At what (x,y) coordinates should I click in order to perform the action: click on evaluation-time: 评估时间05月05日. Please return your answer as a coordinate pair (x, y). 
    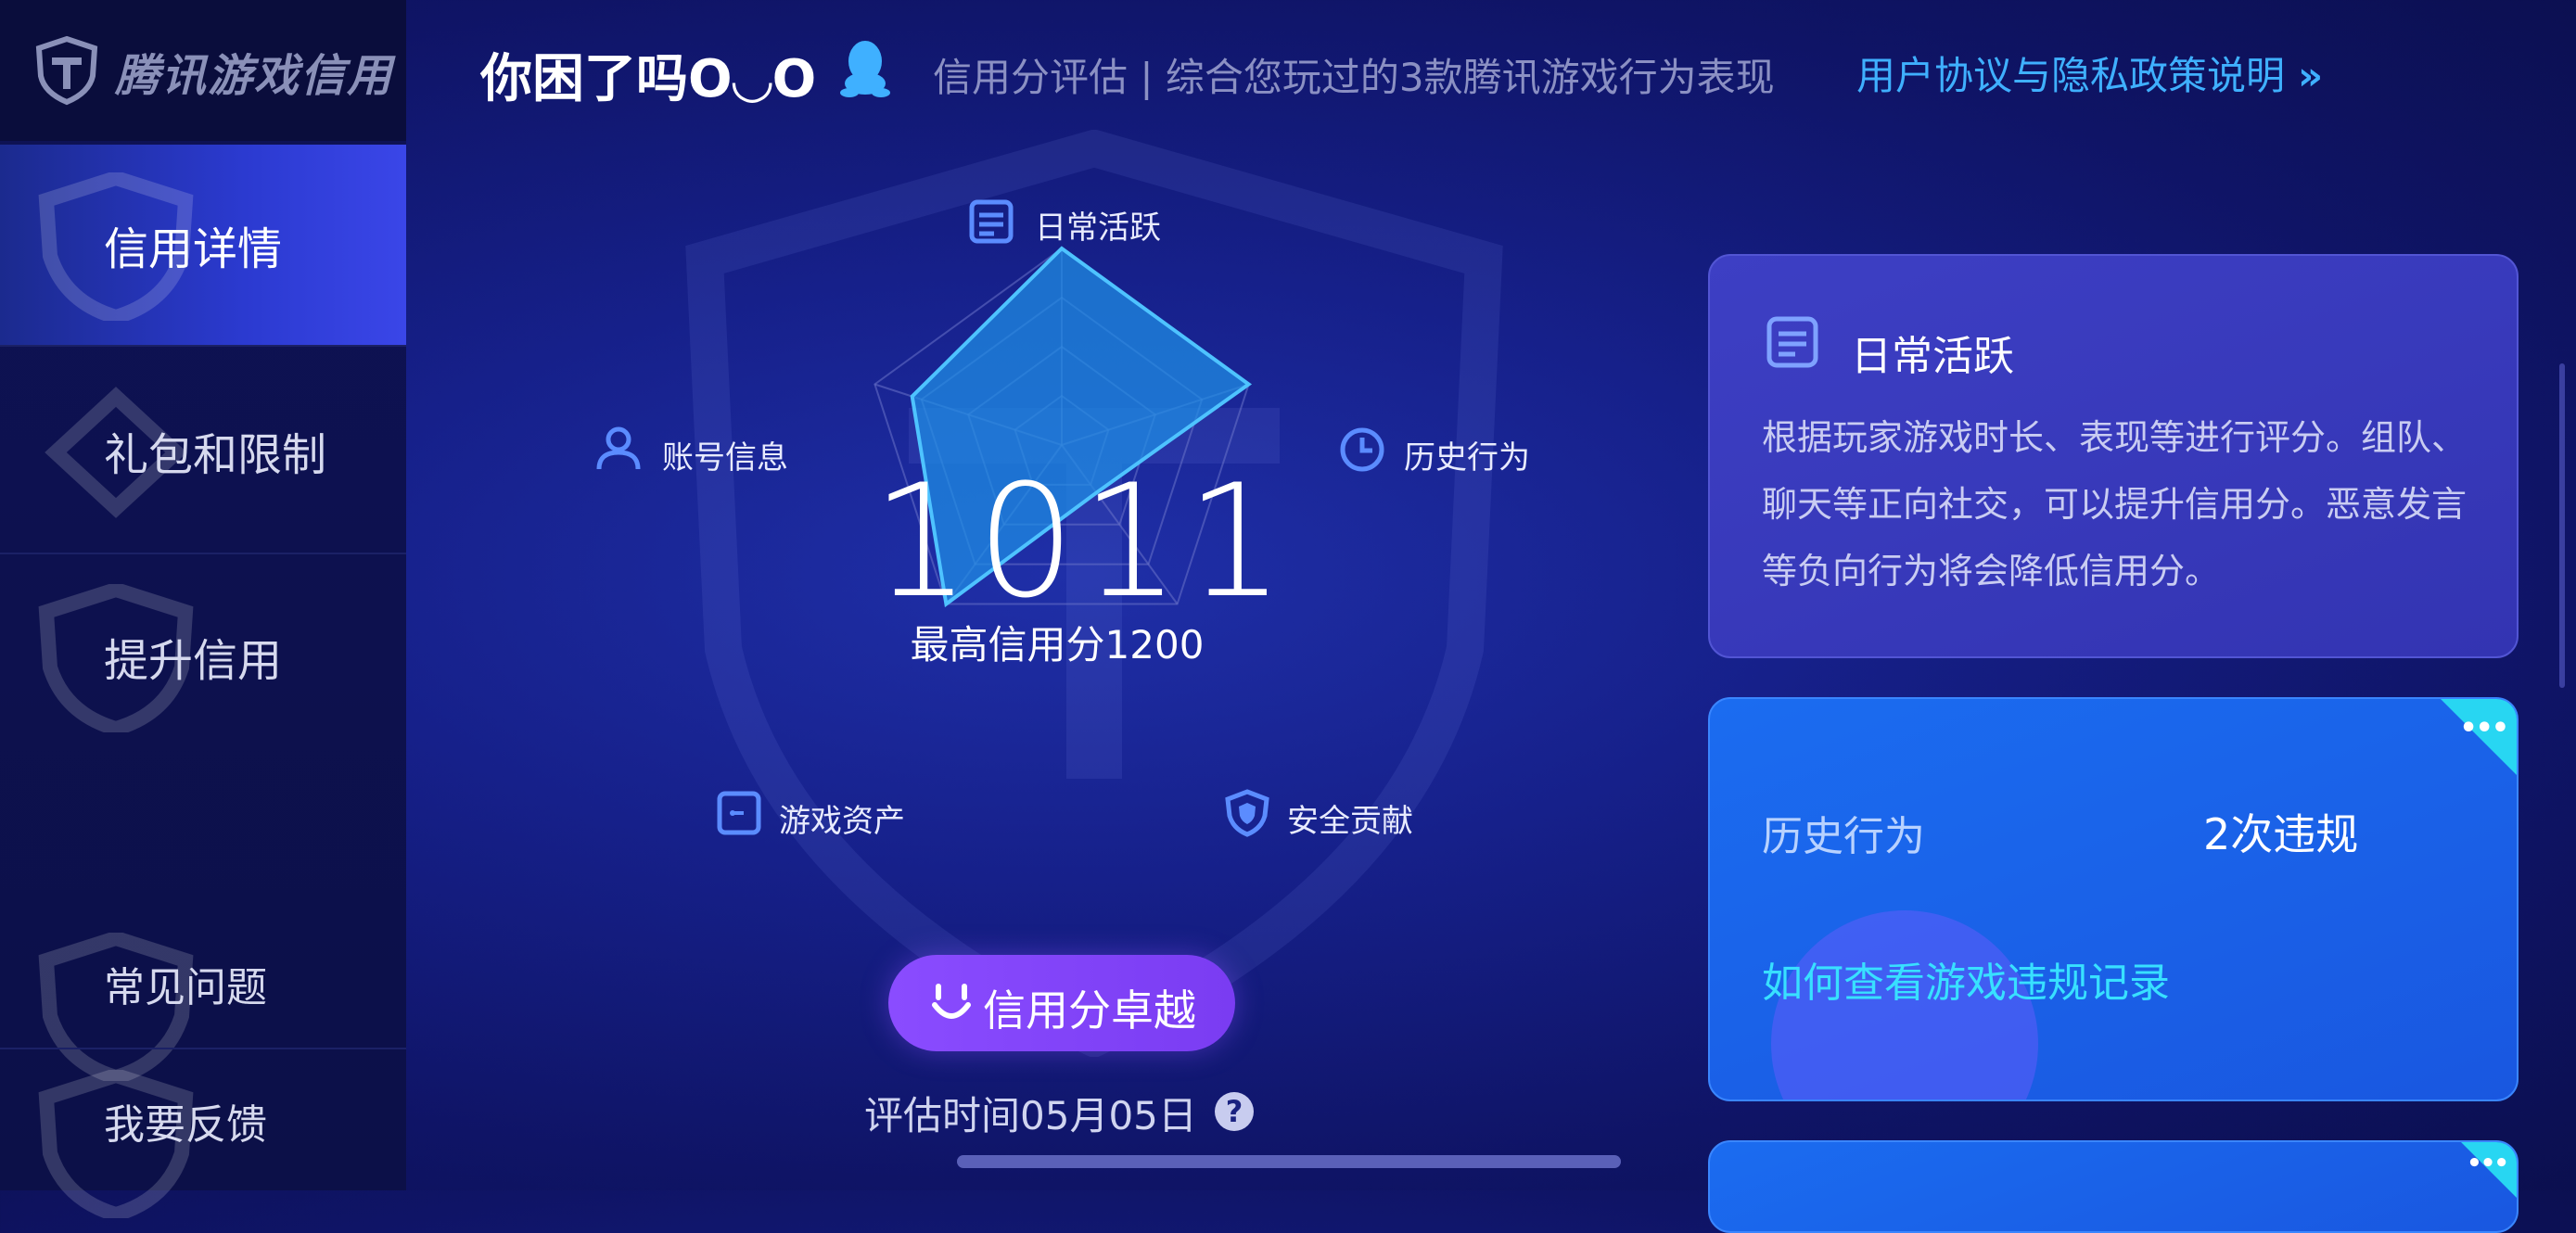
    Looking at the image, I should click on (1030, 1115).